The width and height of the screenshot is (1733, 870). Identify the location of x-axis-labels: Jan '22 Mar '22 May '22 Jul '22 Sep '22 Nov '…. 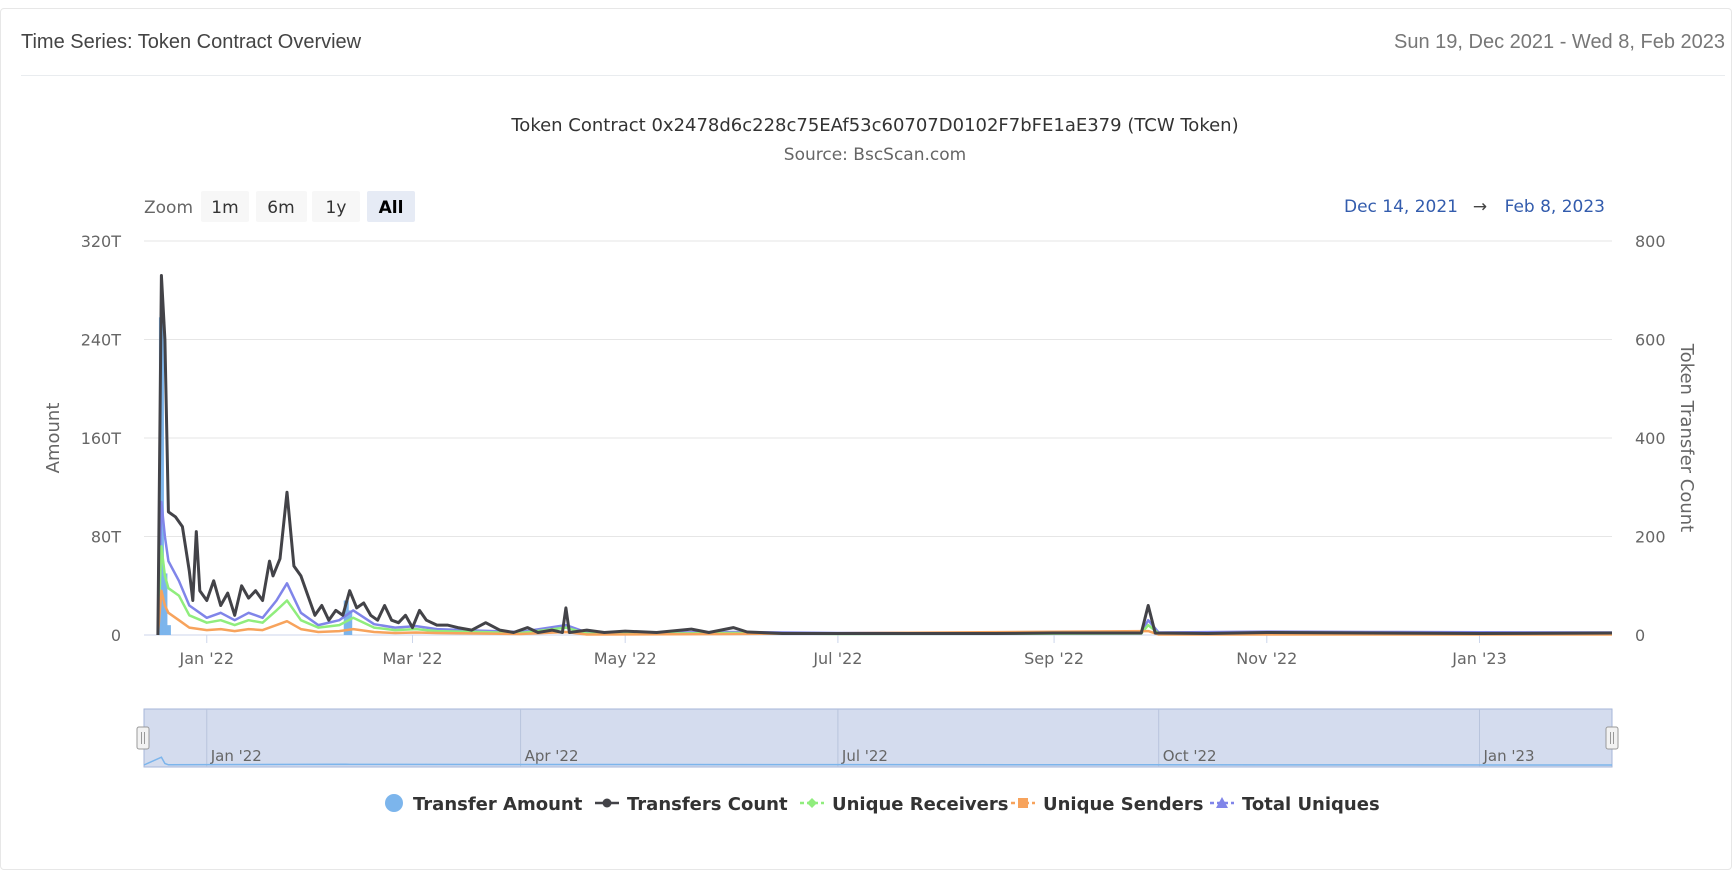
(843, 651).